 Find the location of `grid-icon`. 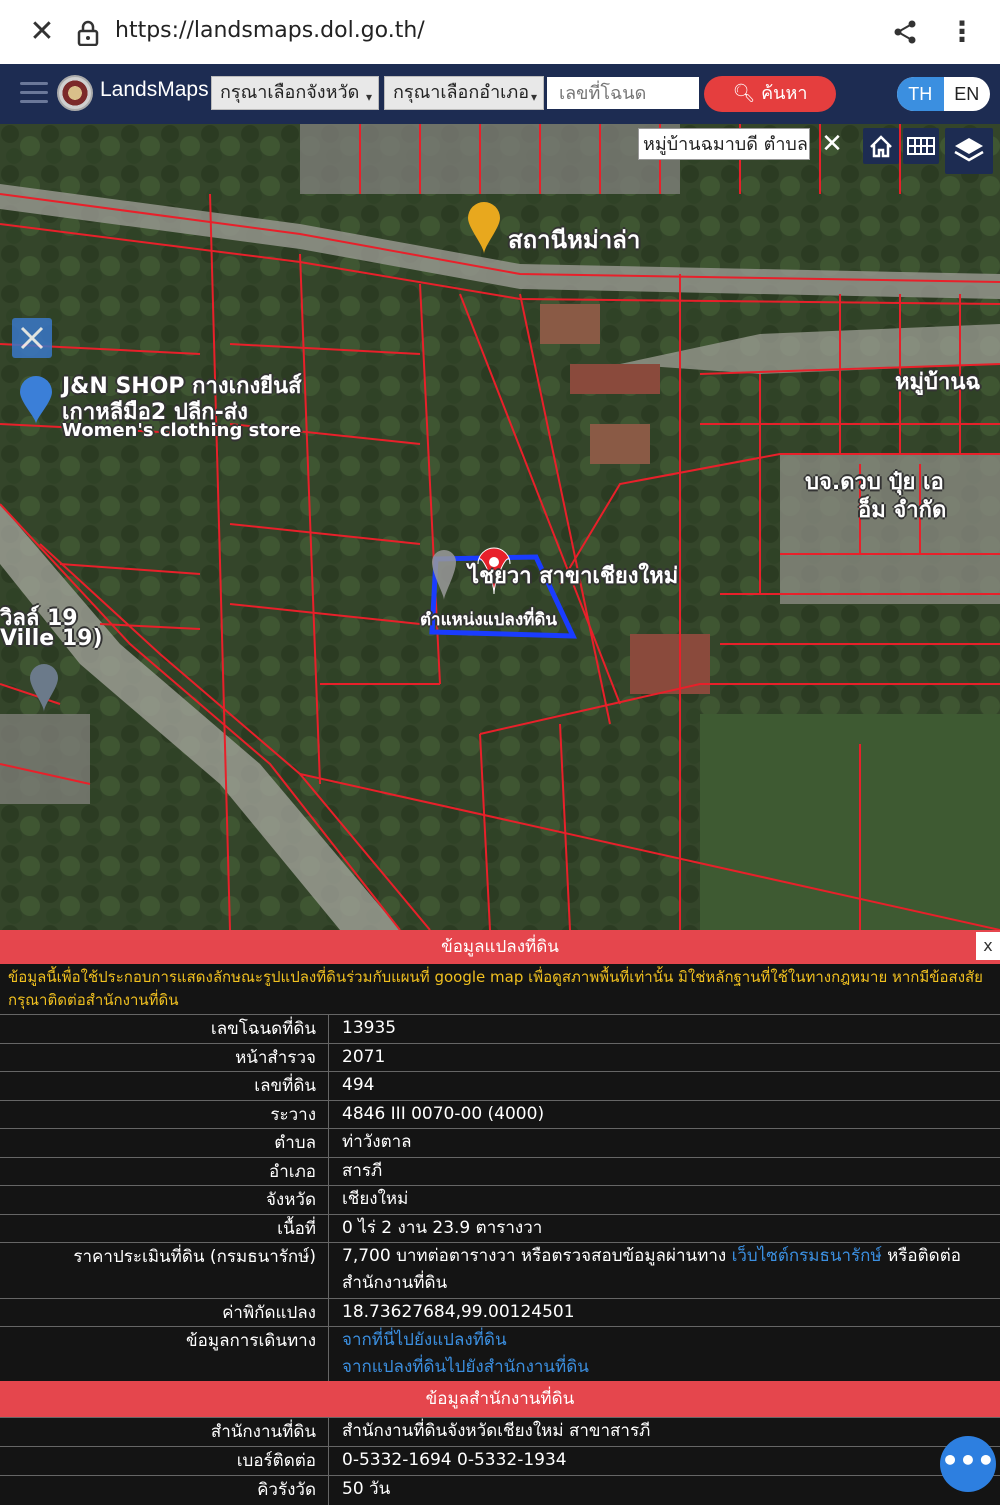

grid-icon is located at coordinates (921, 146).